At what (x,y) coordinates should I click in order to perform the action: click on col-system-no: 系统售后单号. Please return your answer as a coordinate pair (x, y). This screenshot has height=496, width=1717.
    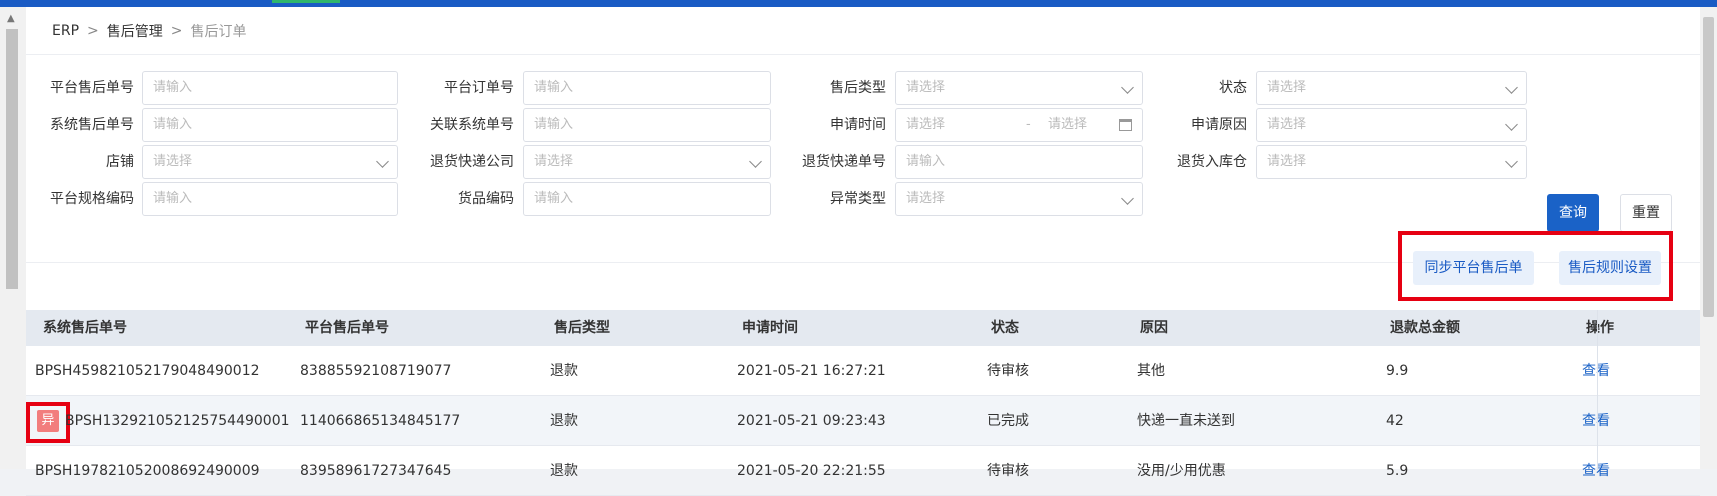
    Looking at the image, I should click on (85, 328).